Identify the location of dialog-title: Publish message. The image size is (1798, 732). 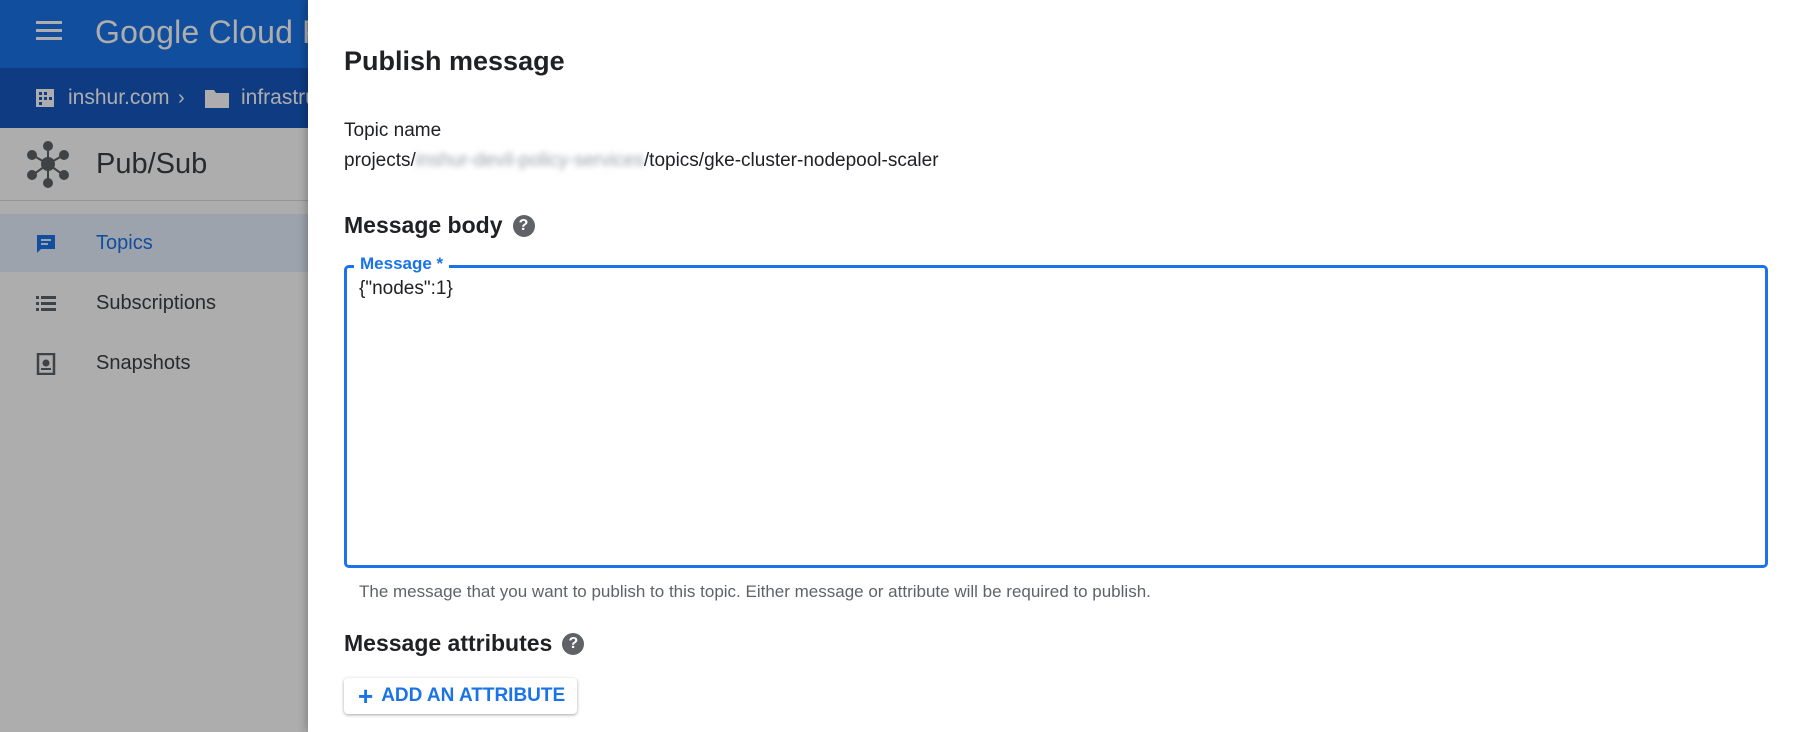
(454, 61).